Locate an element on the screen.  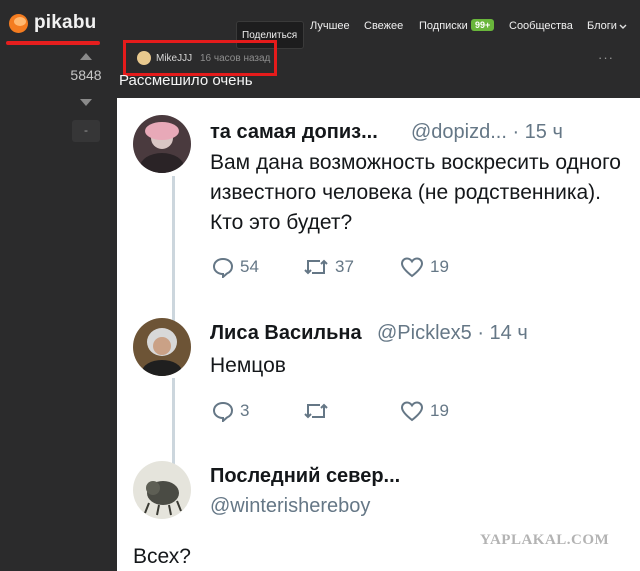
more-menu-icon: ··· is located at coordinates (606, 57).